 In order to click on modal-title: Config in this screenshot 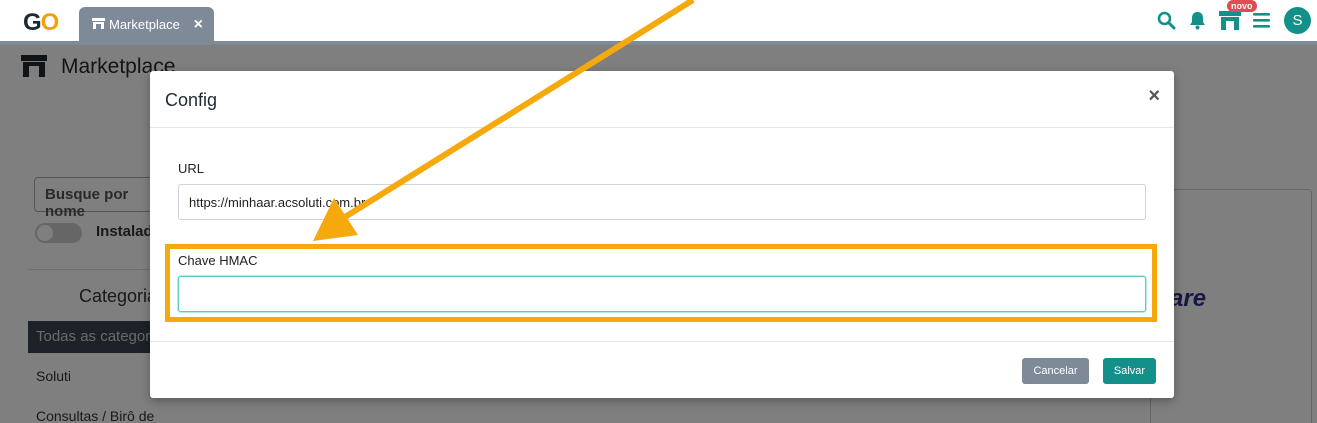, I will do `click(191, 100)`.